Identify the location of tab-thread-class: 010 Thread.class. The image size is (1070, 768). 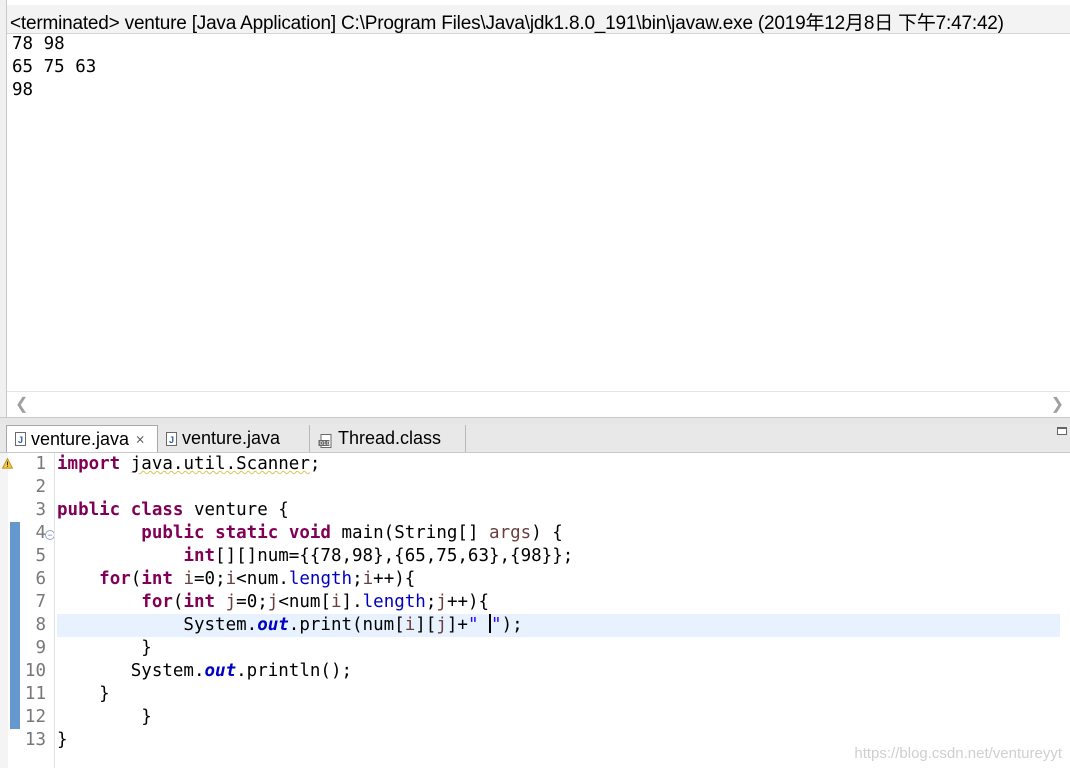
(388, 438).